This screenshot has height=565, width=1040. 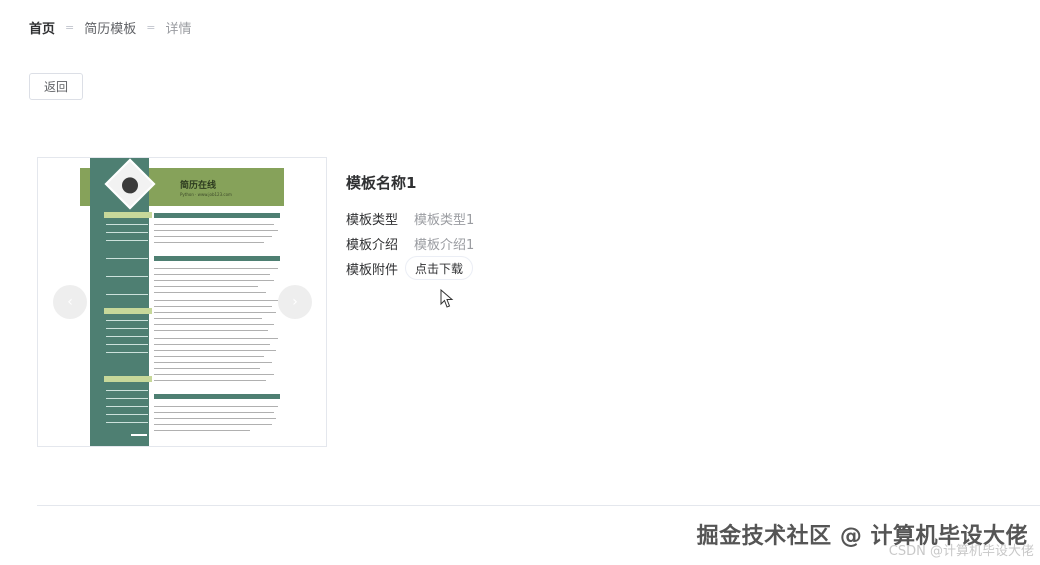 What do you see at coordinates (447, 298) in the screenshot?
I see `mouse-cursor-icon` at bounding box center [447, 298].